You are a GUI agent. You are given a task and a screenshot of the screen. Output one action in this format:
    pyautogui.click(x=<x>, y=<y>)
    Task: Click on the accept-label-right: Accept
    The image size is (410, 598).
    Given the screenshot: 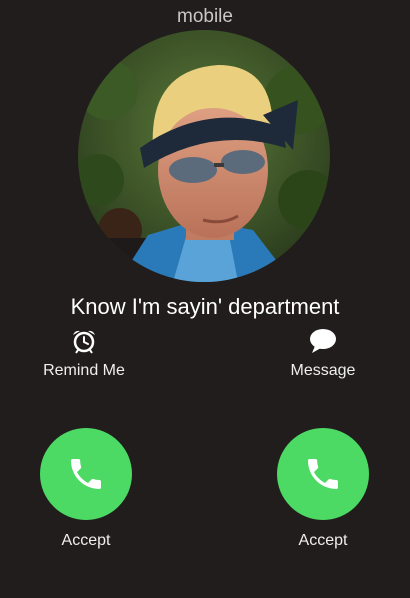 What is the action you would take?
    pyautogui.click(x=323, y=540)
    